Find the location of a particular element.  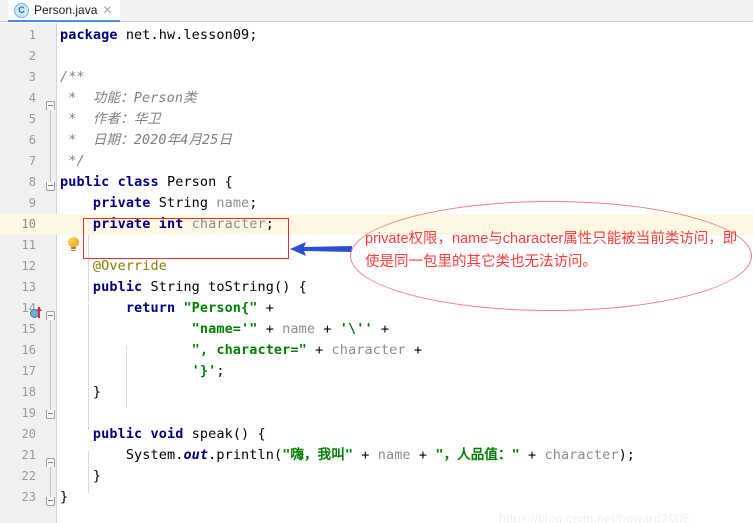

code-text: public void speak() { is located at coordinates (163, 434).